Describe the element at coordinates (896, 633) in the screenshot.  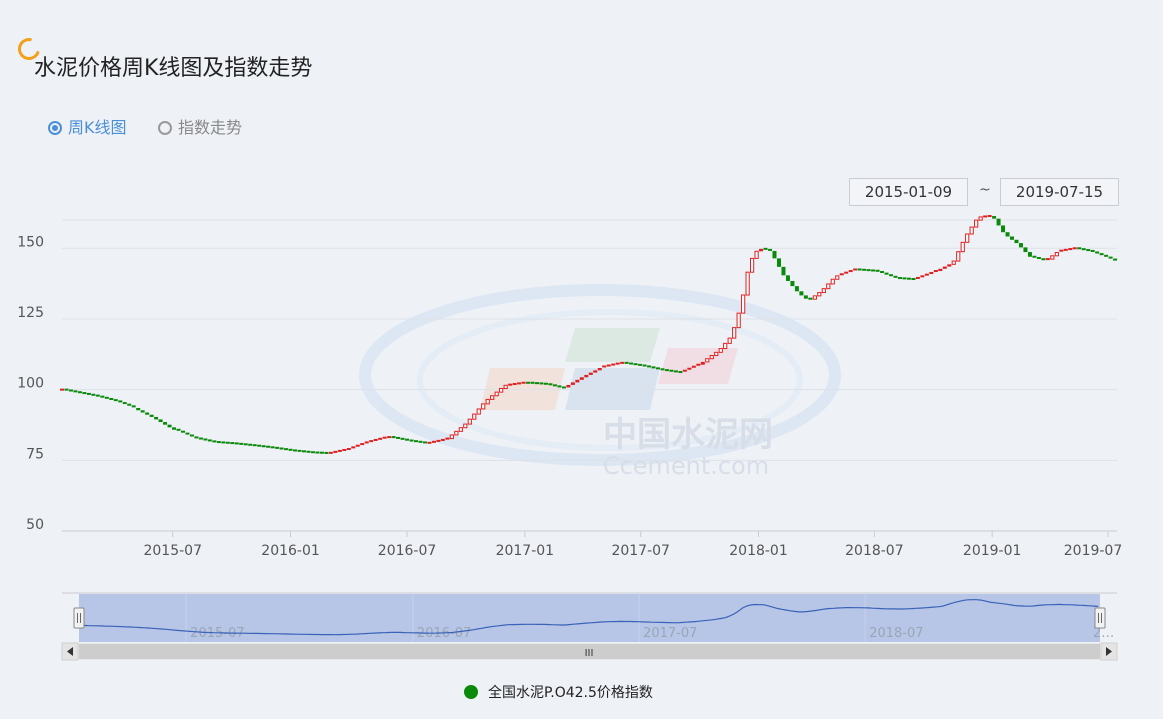
I see `navigator-tick-label: 2018-07` at that location.